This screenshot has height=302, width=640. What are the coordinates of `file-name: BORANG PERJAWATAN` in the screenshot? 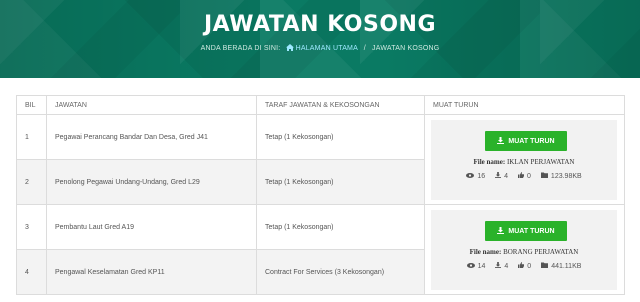 It's located at (541, 252).